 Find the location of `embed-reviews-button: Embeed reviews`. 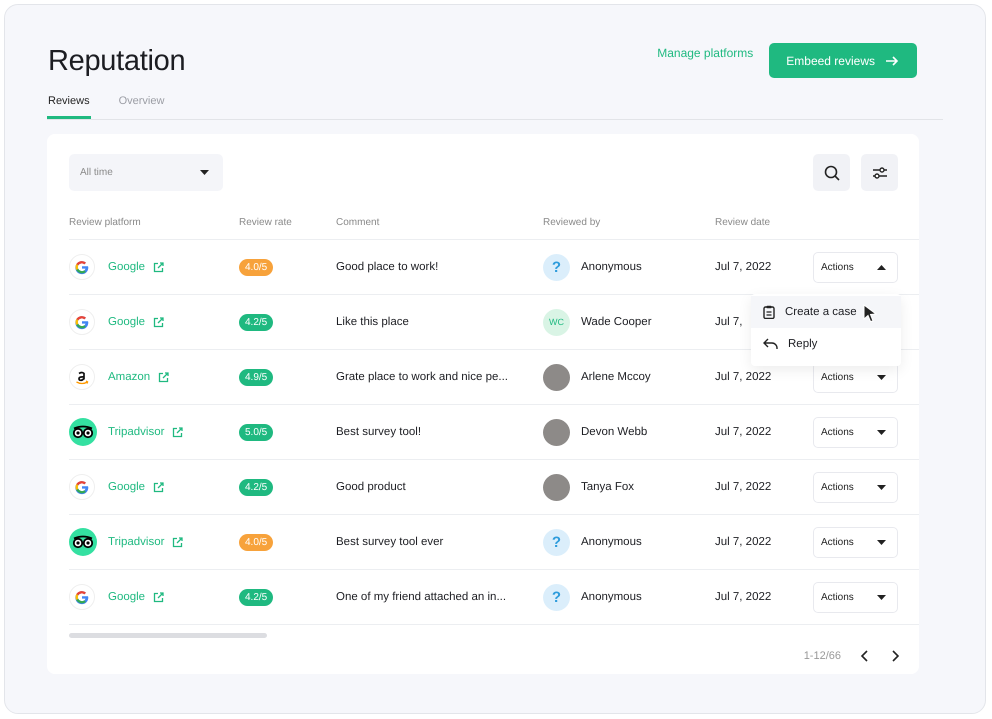

embed-reviews-button: Embeed reviews is located at coordinates (843, 60).